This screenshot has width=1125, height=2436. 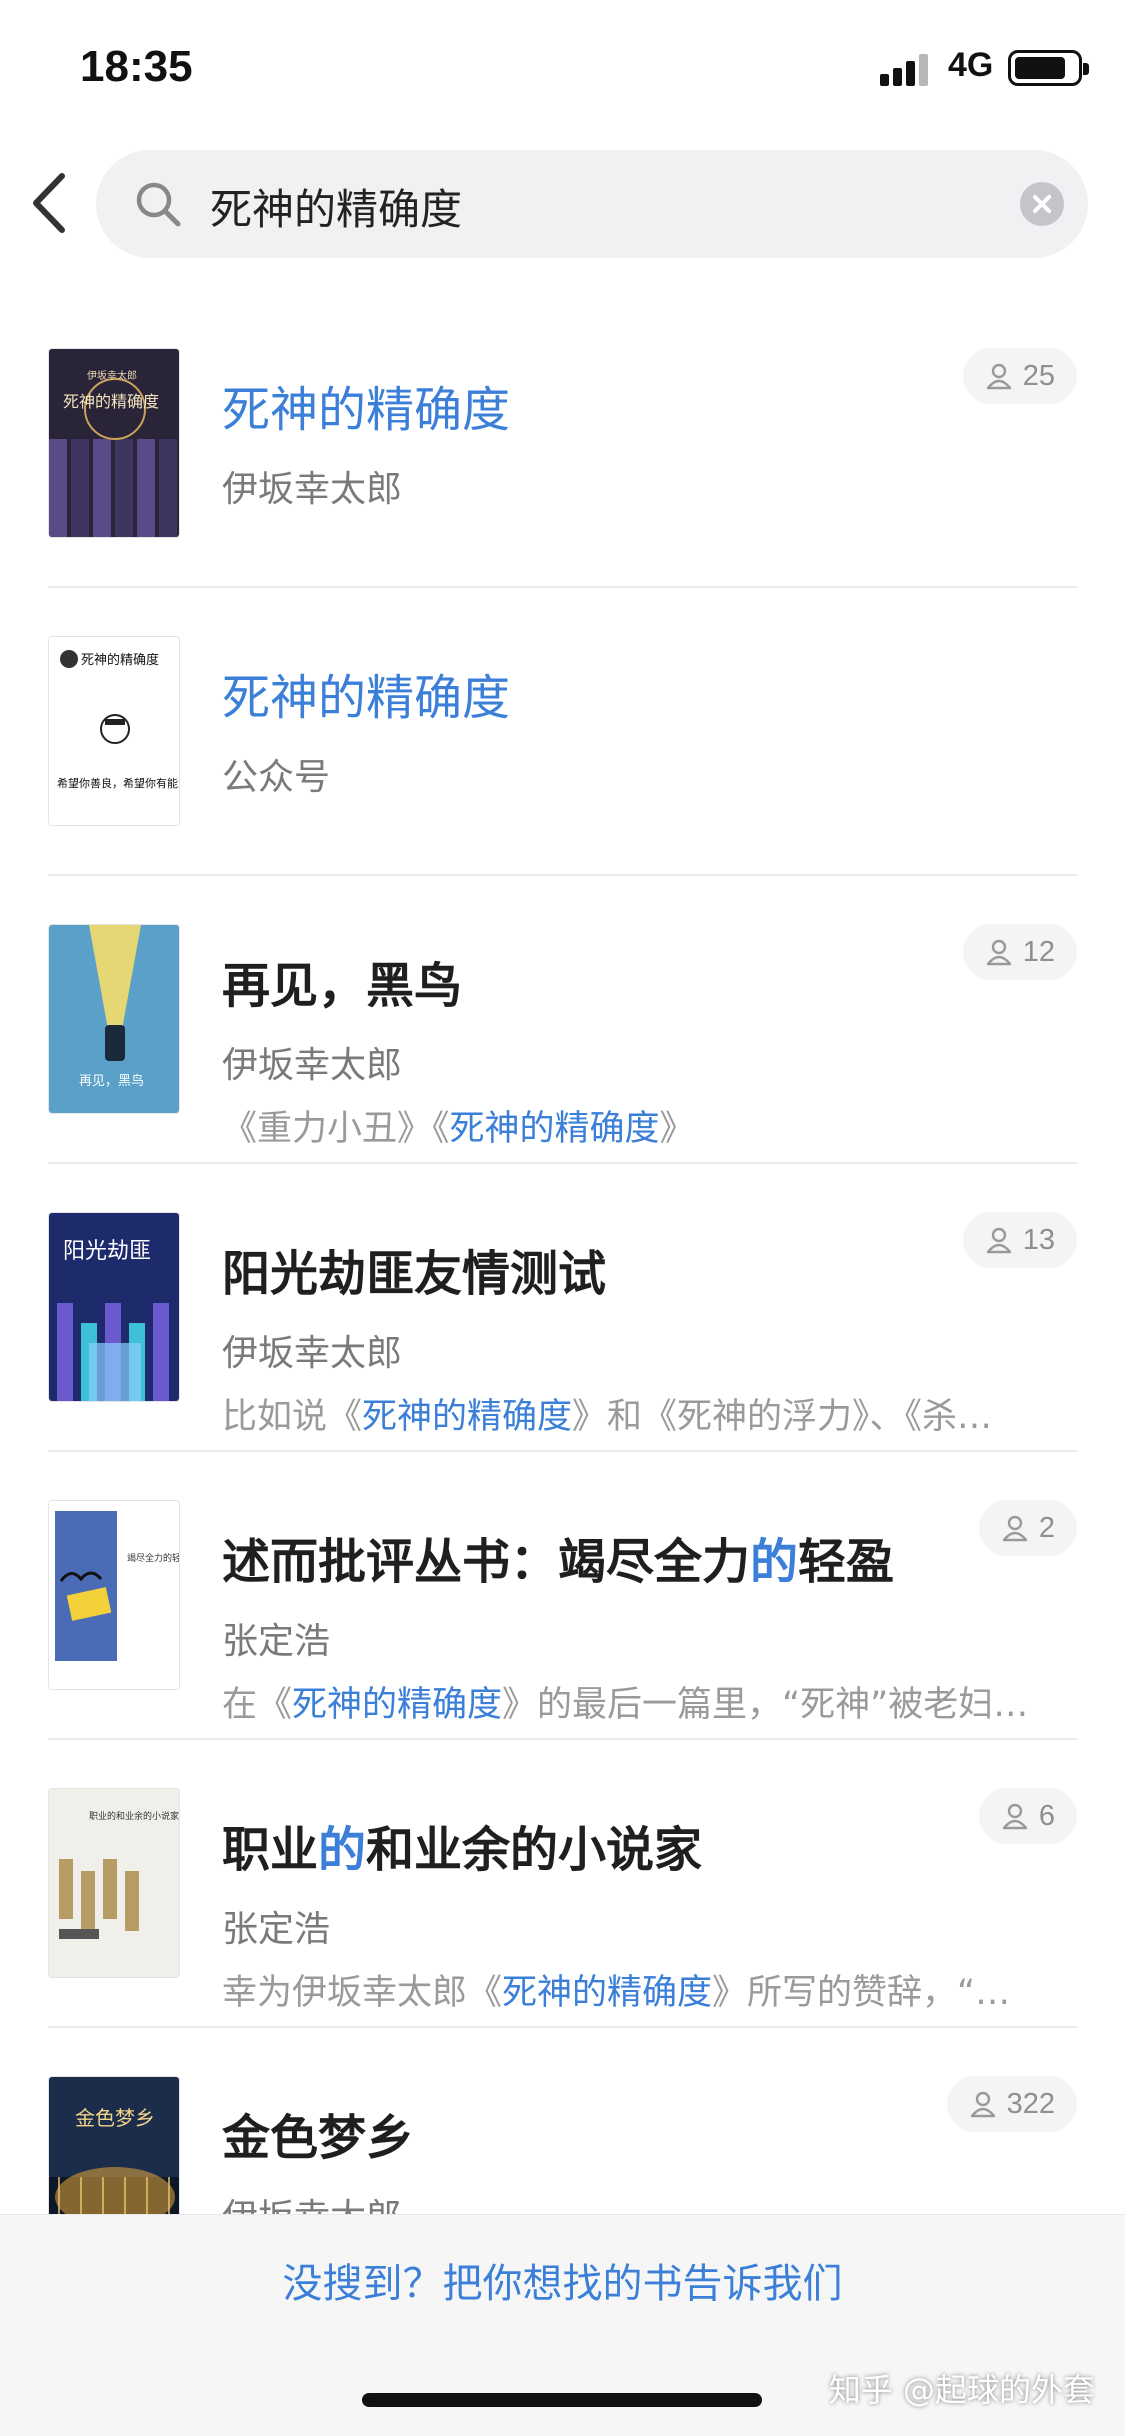 I want to click on book-cover-art: 死神的精确度希望你善良，希望你有能力, so click(x=114, y=731).